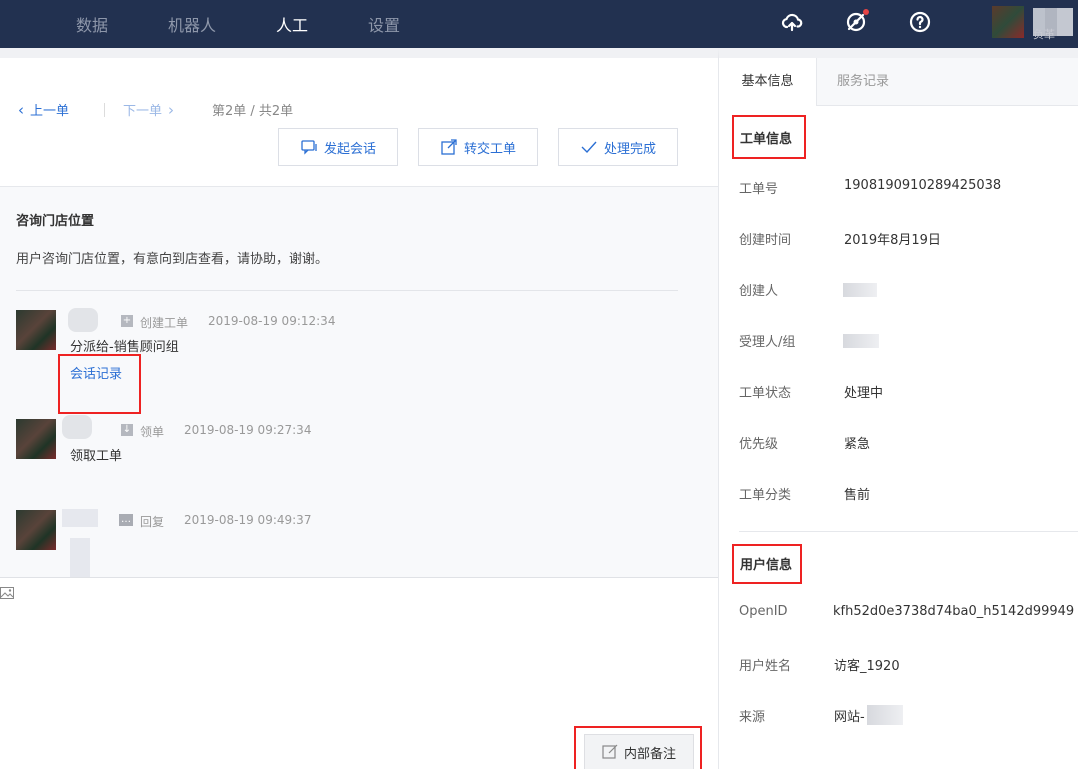 The width and height of the screenshot is (1078, 769). Describe the element at coordinates (99, 384) in the screenshot. I see `highlight-box-chat-record` at that location.